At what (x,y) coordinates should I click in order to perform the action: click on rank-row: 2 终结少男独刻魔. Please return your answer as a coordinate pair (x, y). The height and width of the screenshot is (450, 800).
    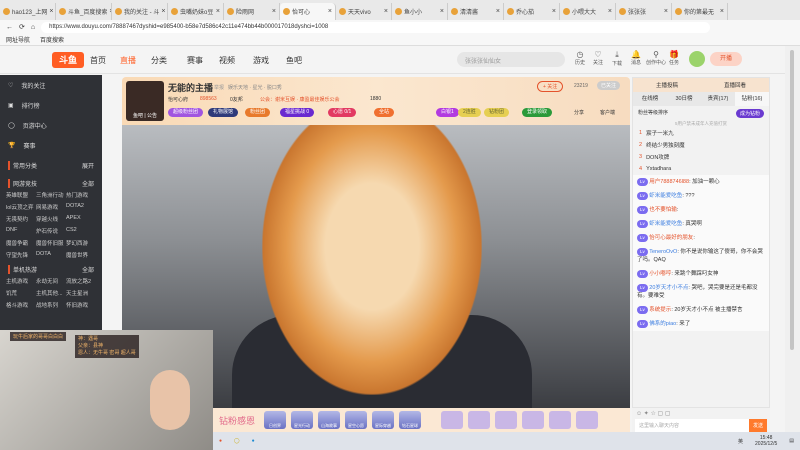
    Looking at the image, I should click on (701, 145).